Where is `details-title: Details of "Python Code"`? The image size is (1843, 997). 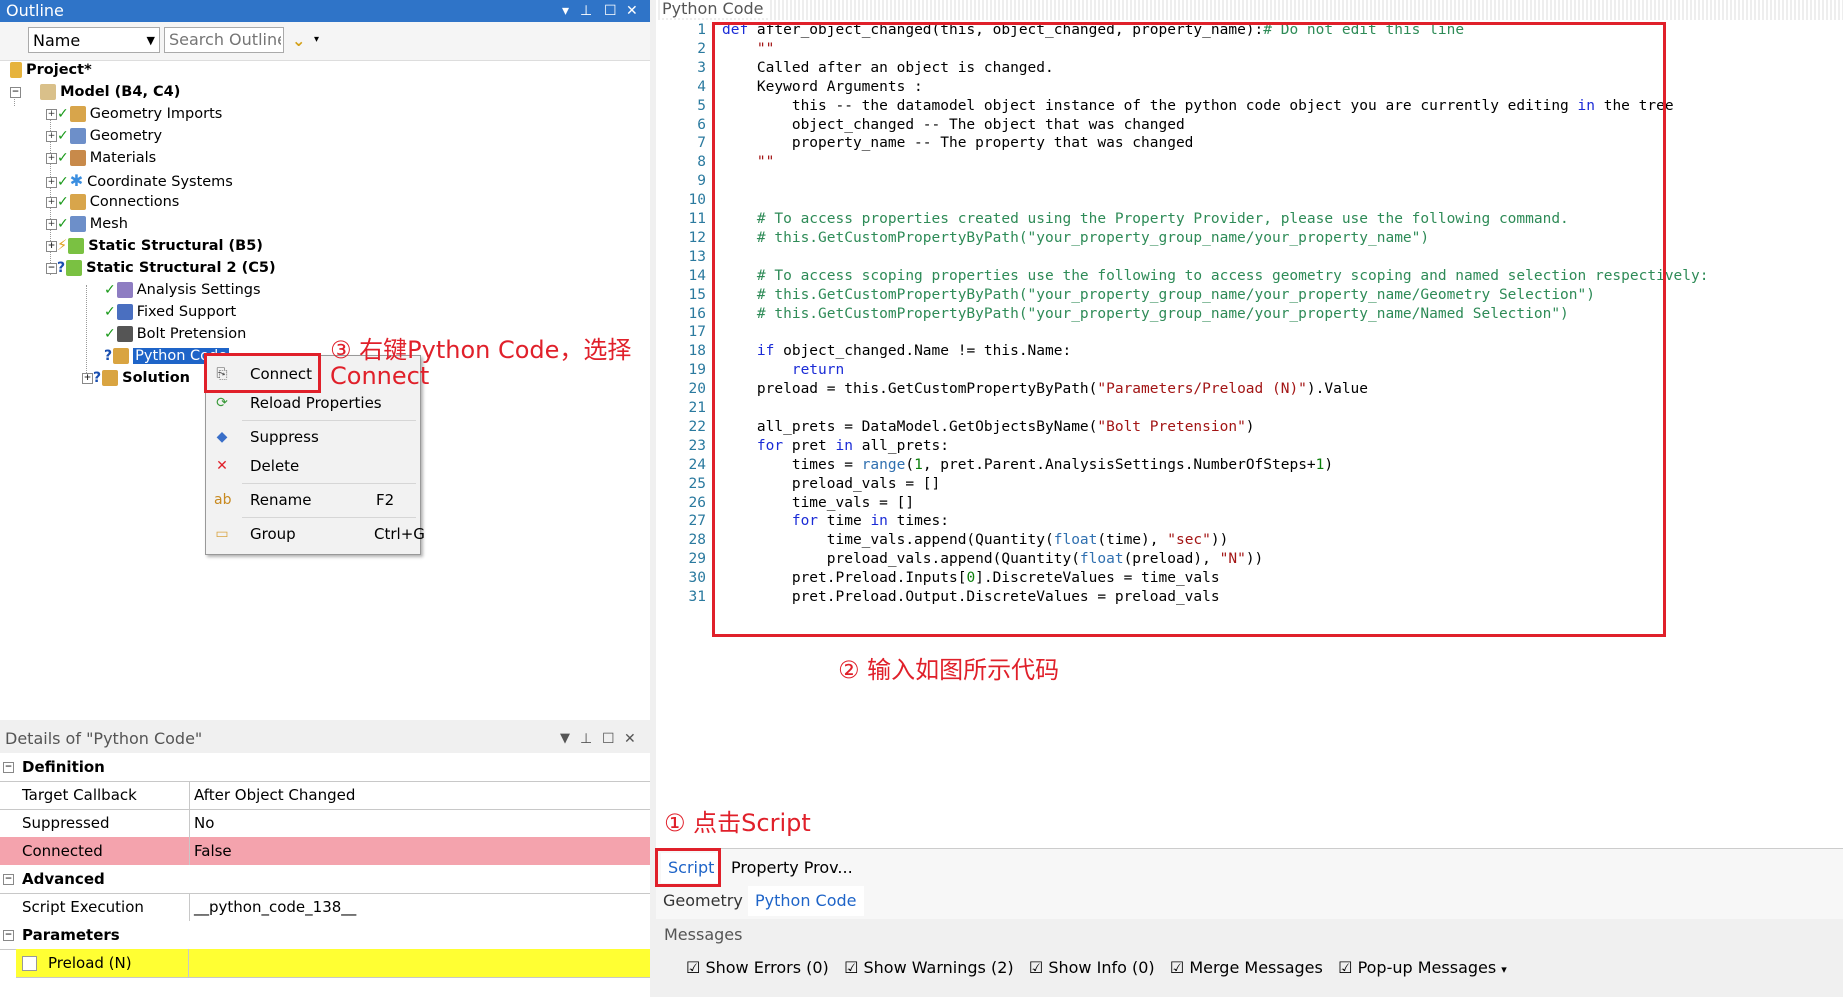
details-title: Details of "Python Code" is located at coordinates (104, 738).